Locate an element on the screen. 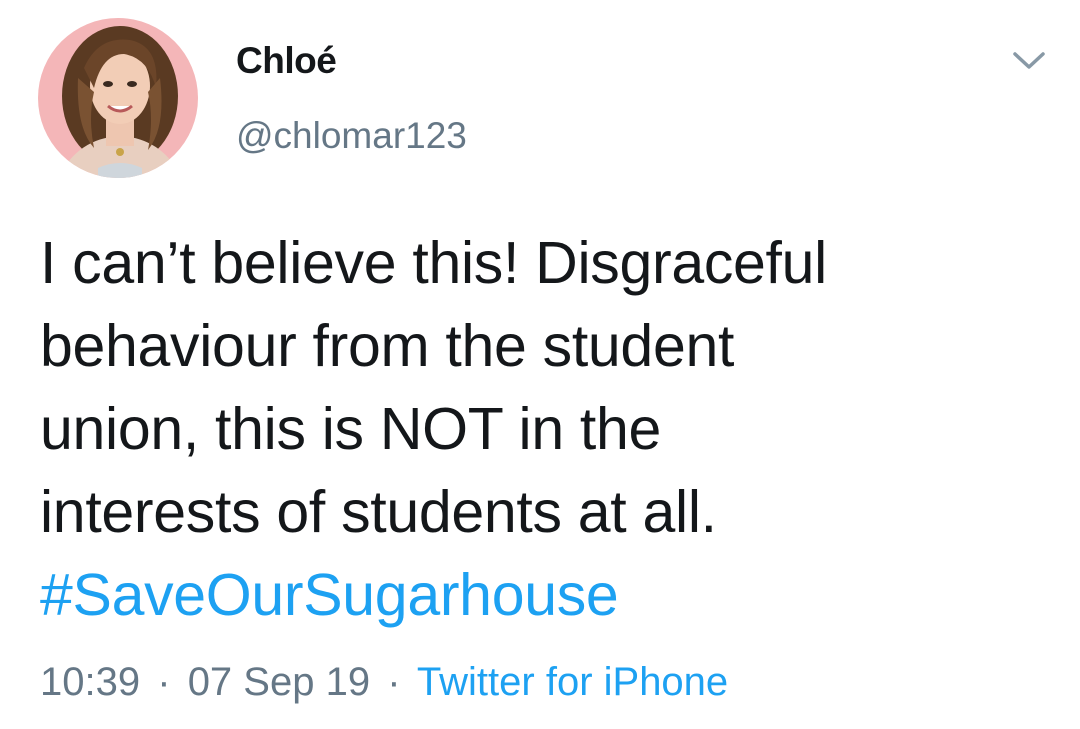 The image size is (1080, 729). profile-photo-avatar is located at coordinates (118, 98).